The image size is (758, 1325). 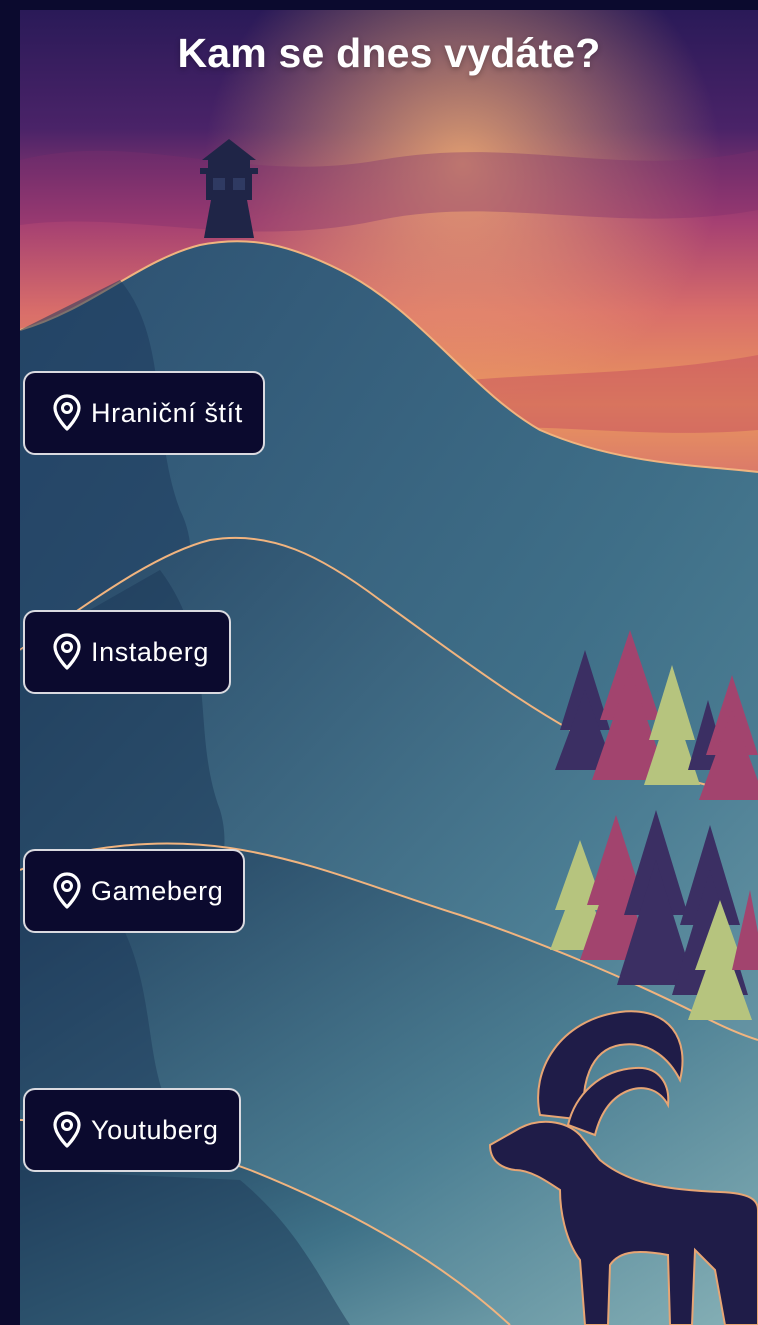 I want to click on location-label: Hraniční štít, so click(x=167, y=412).